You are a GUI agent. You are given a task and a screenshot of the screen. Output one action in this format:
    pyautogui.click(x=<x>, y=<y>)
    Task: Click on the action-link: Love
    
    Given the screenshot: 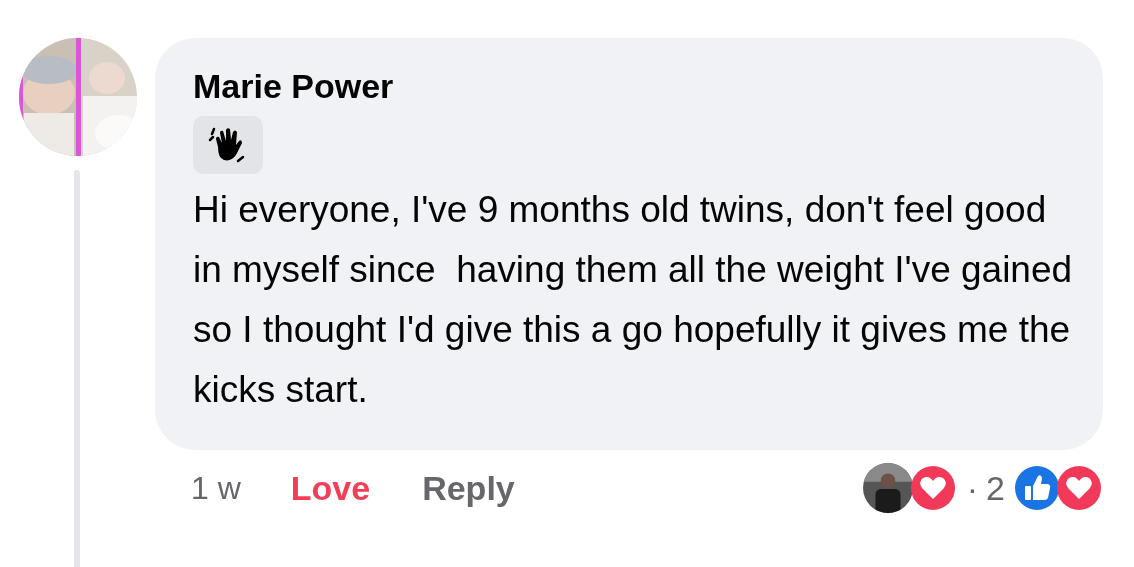 What is the action you would take?
    pyautogui.click(x=330, y=488)
    